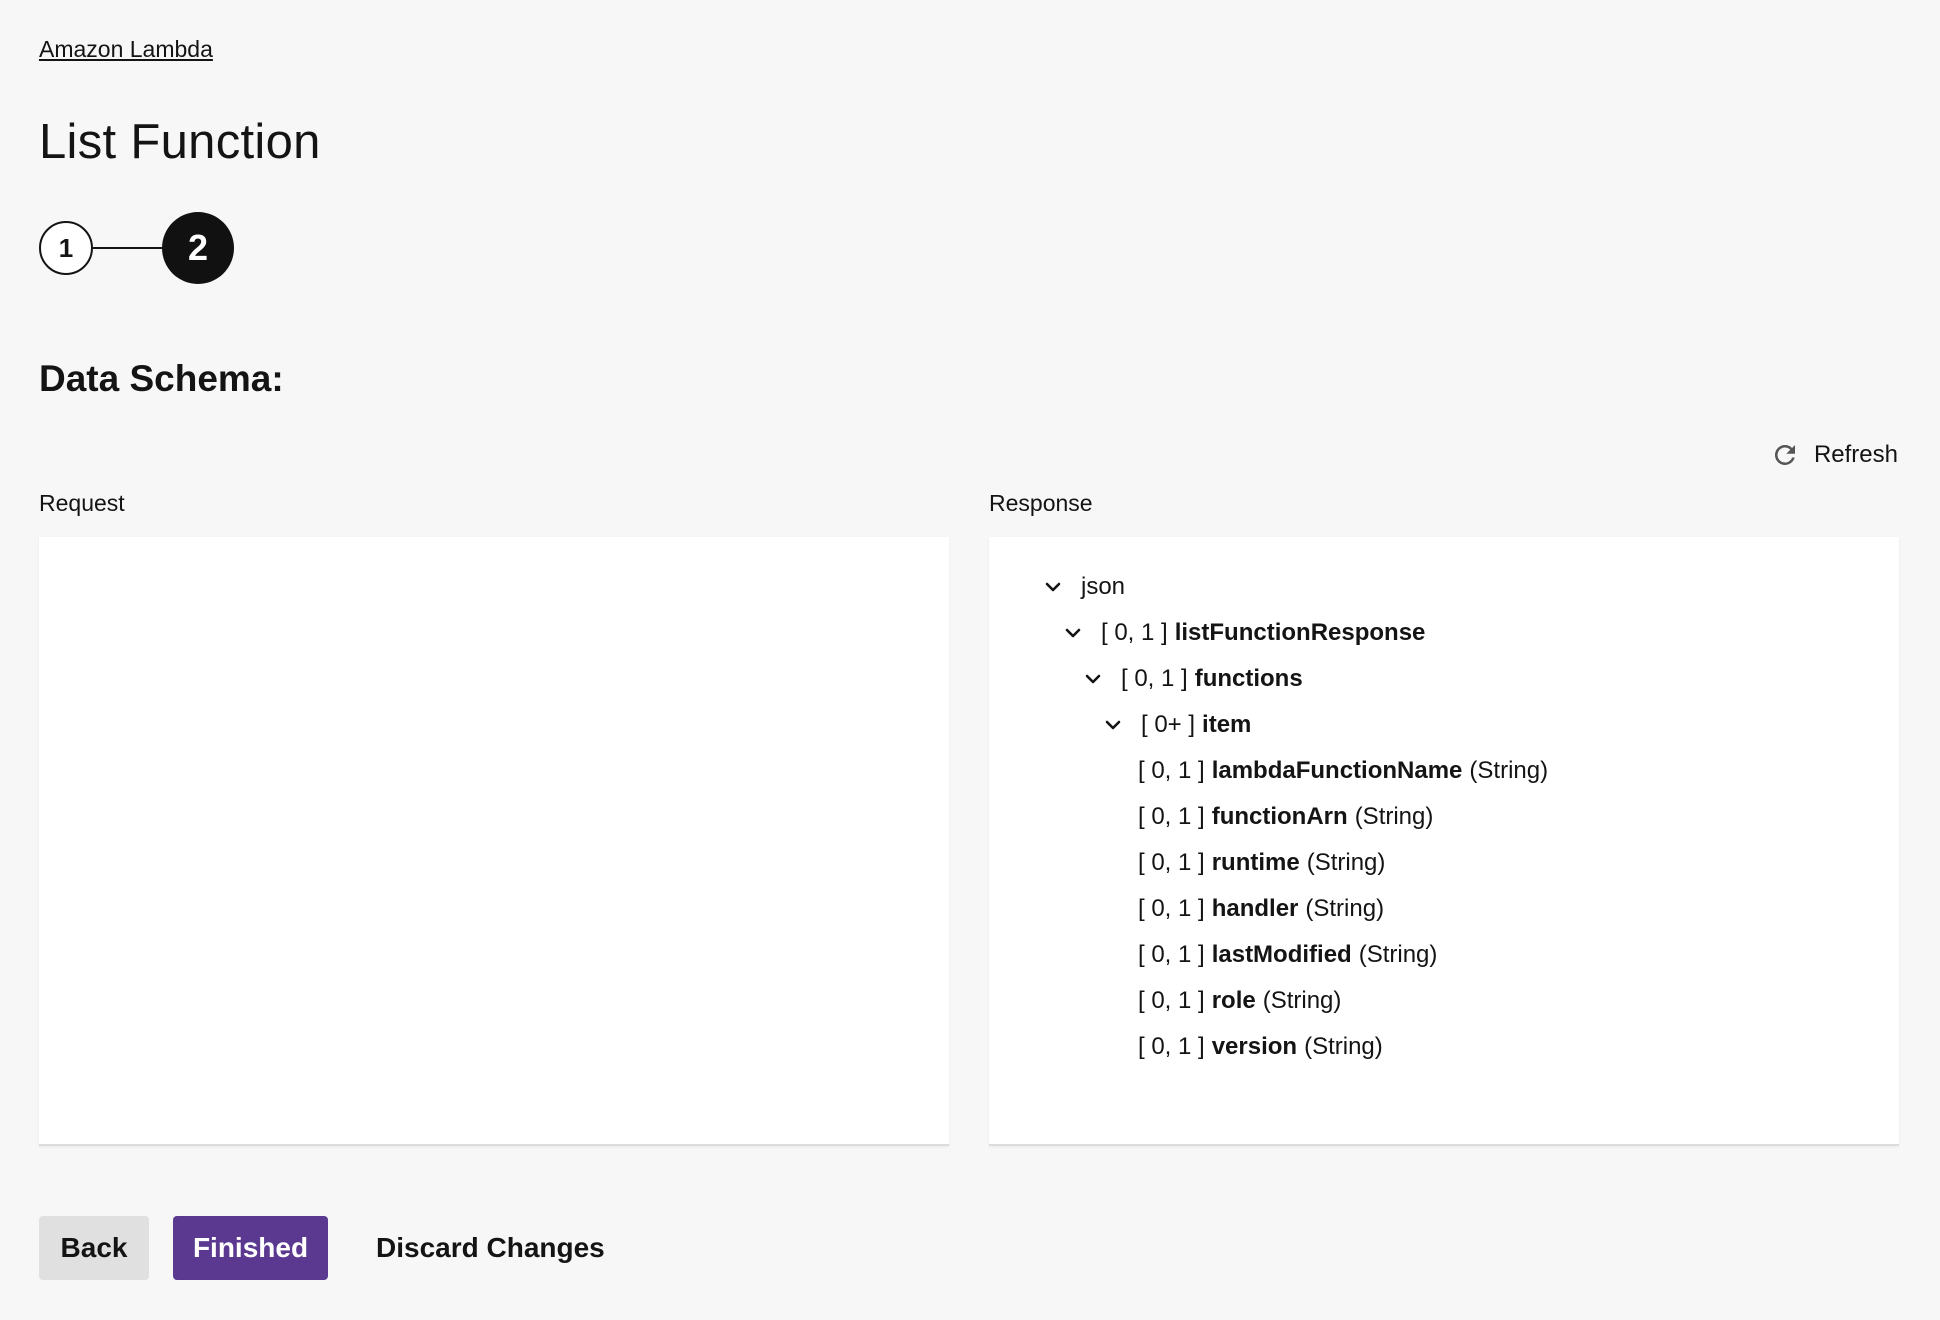 The image size is (1940, 1320). I want to click on field-name: item, so click(1227, 724).